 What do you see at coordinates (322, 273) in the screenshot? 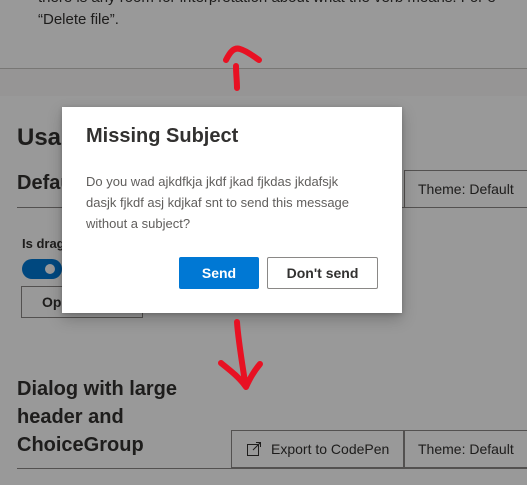
I see `dont-send-button: Don't send` at bounding box center [322, 273].